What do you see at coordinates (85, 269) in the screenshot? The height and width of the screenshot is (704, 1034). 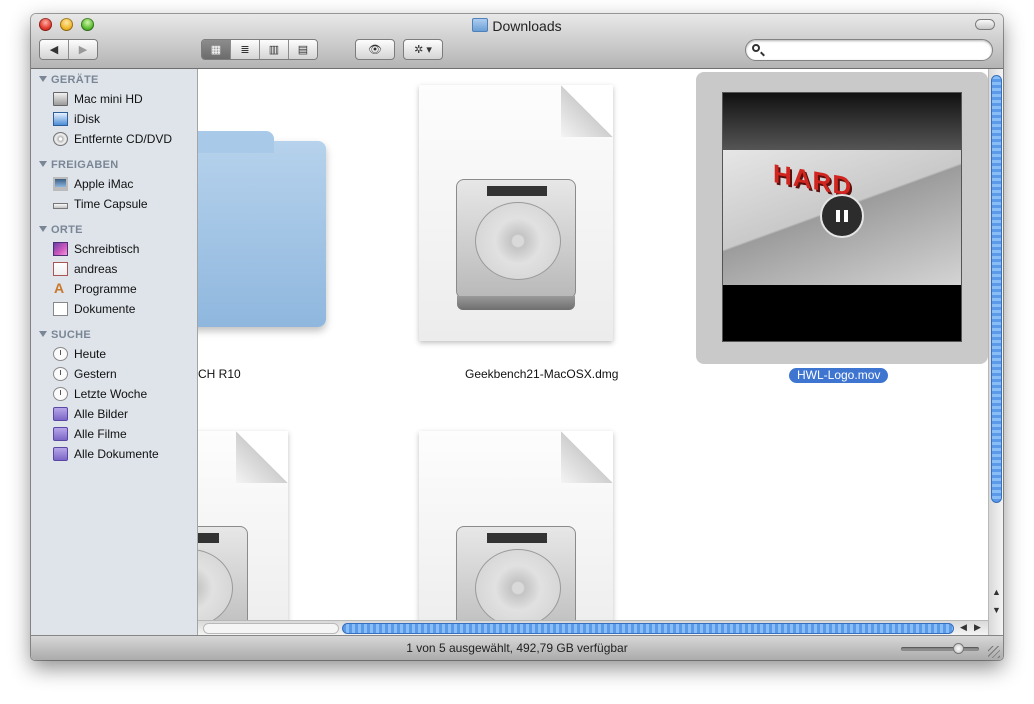 I see `sidebar-item-home: andreas` at bounding box center [85, 269].